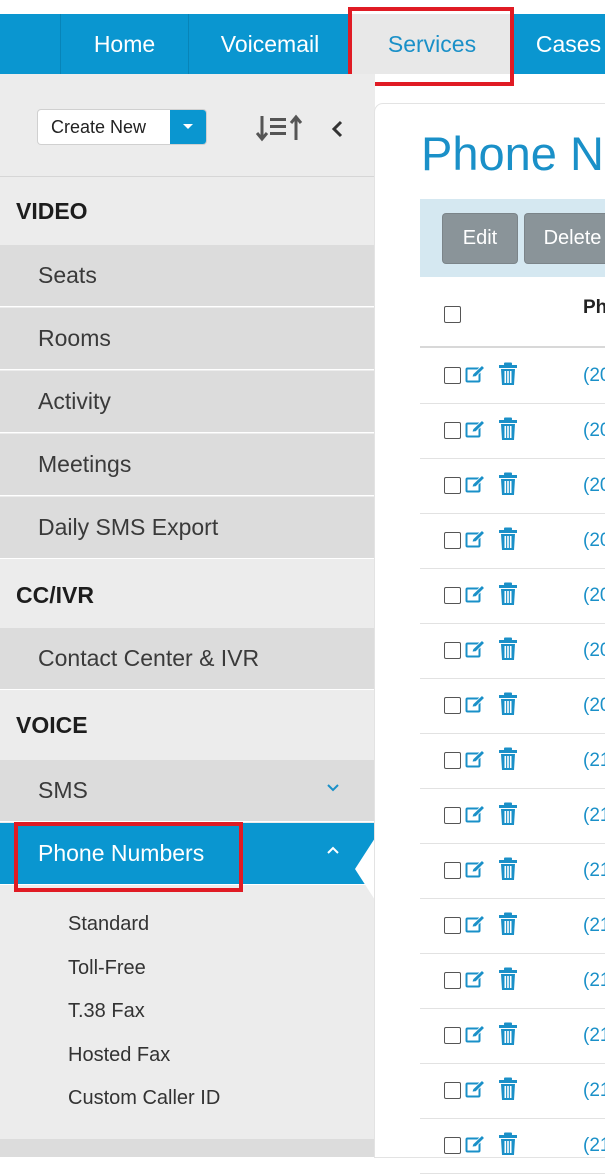 Image resolution: width=605 pixels, height=1174 pixels. I want to click on active-item-pointer, so click(365, 869).